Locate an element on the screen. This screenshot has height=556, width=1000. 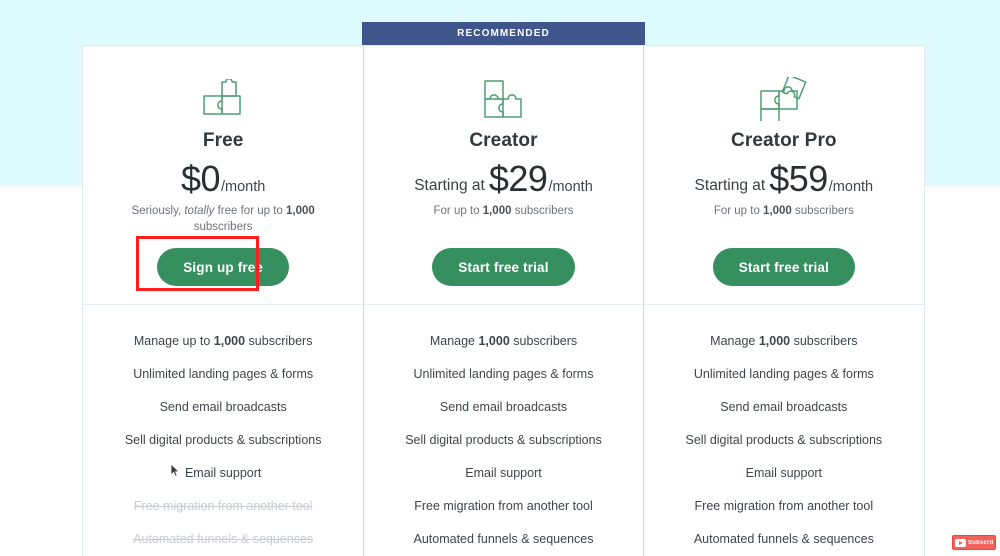
puzzle-three-pieces-icon is located at coordinates (504, 99).